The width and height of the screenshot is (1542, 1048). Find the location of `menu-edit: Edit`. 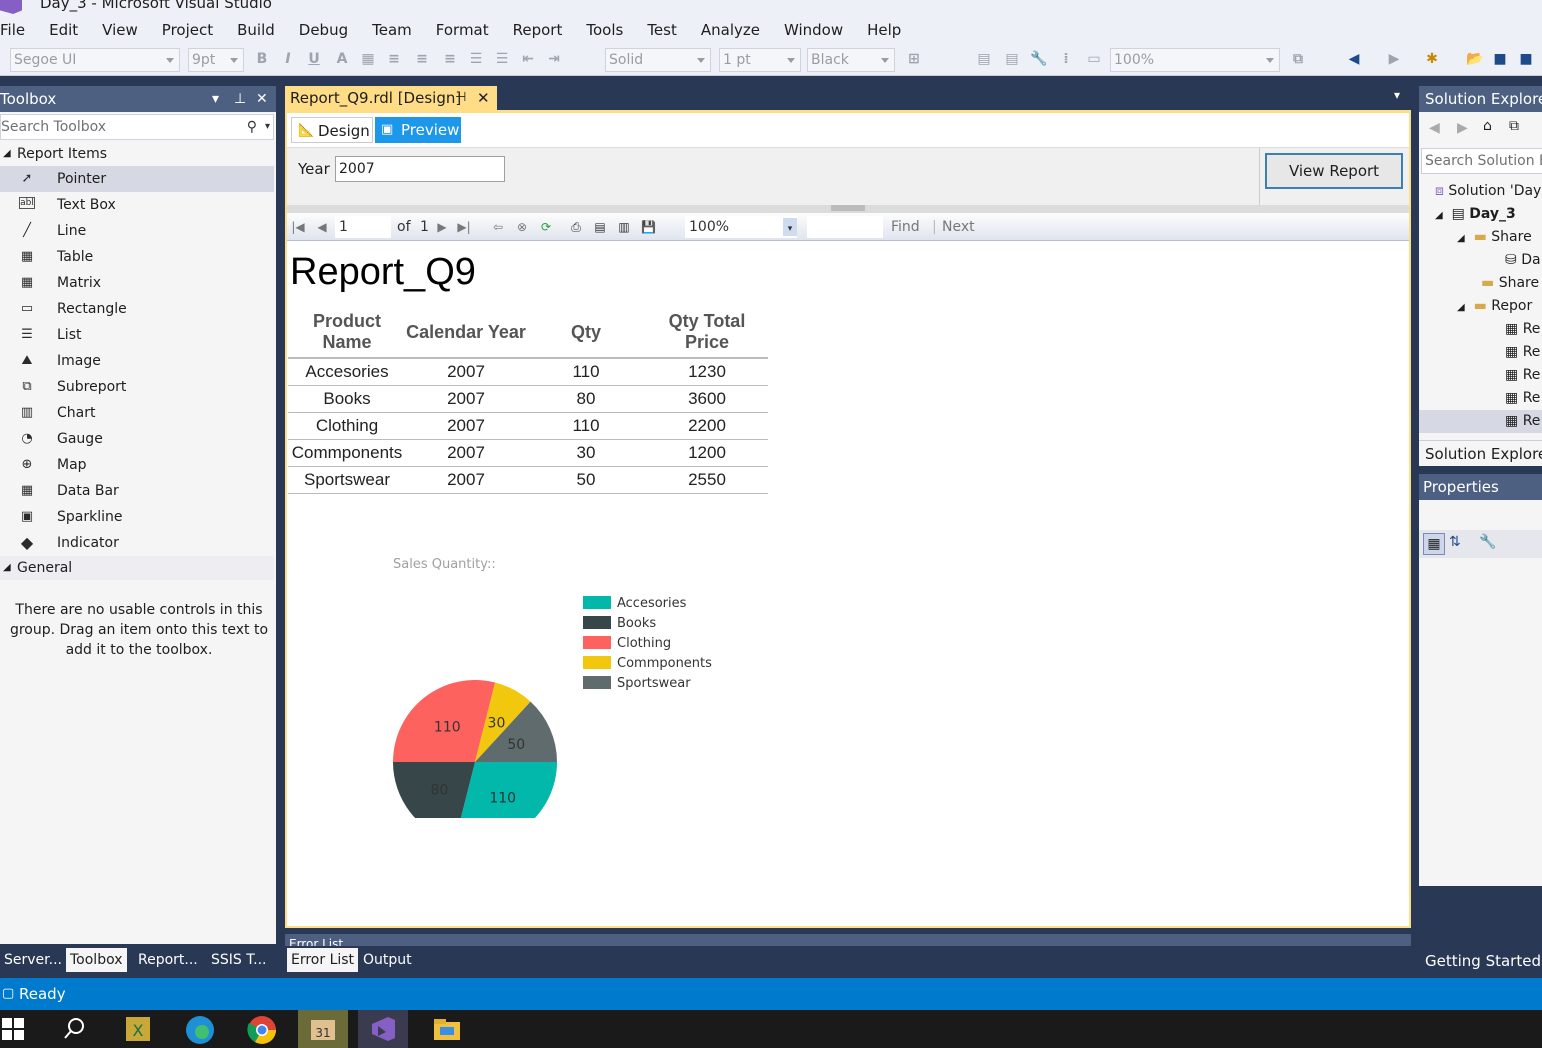

menu-edit: Edit is located at coordinates (63, 30).